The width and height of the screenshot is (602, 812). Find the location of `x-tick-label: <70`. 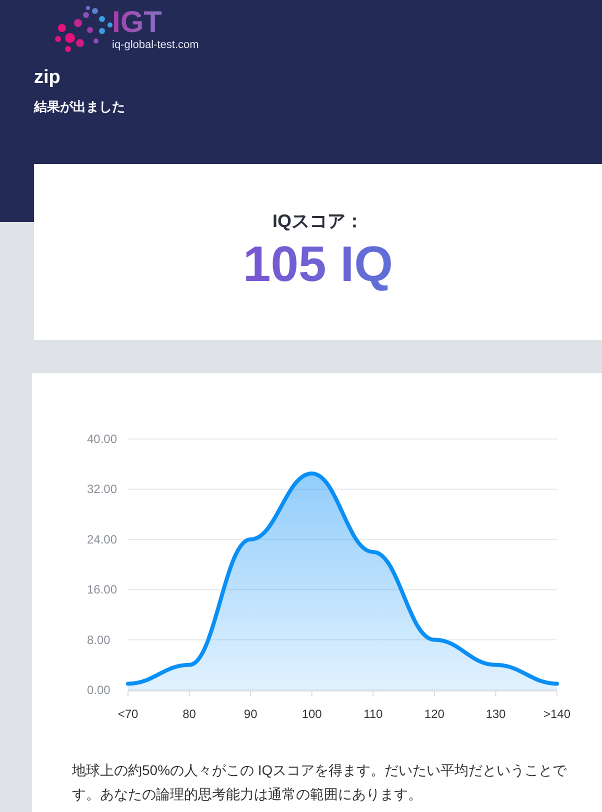

x-tick-label: <70 is located at coordinates (128, 714).